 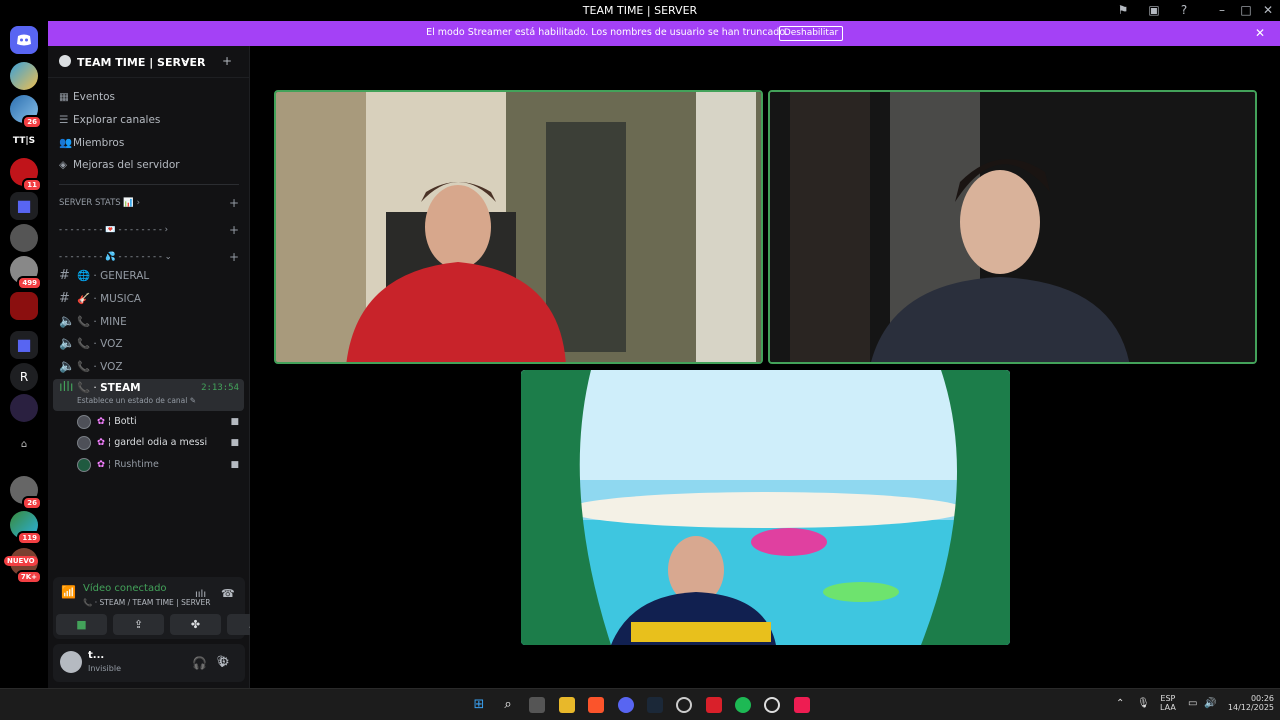 I want to click on discord-app-icon, so click(x=626, y=705).